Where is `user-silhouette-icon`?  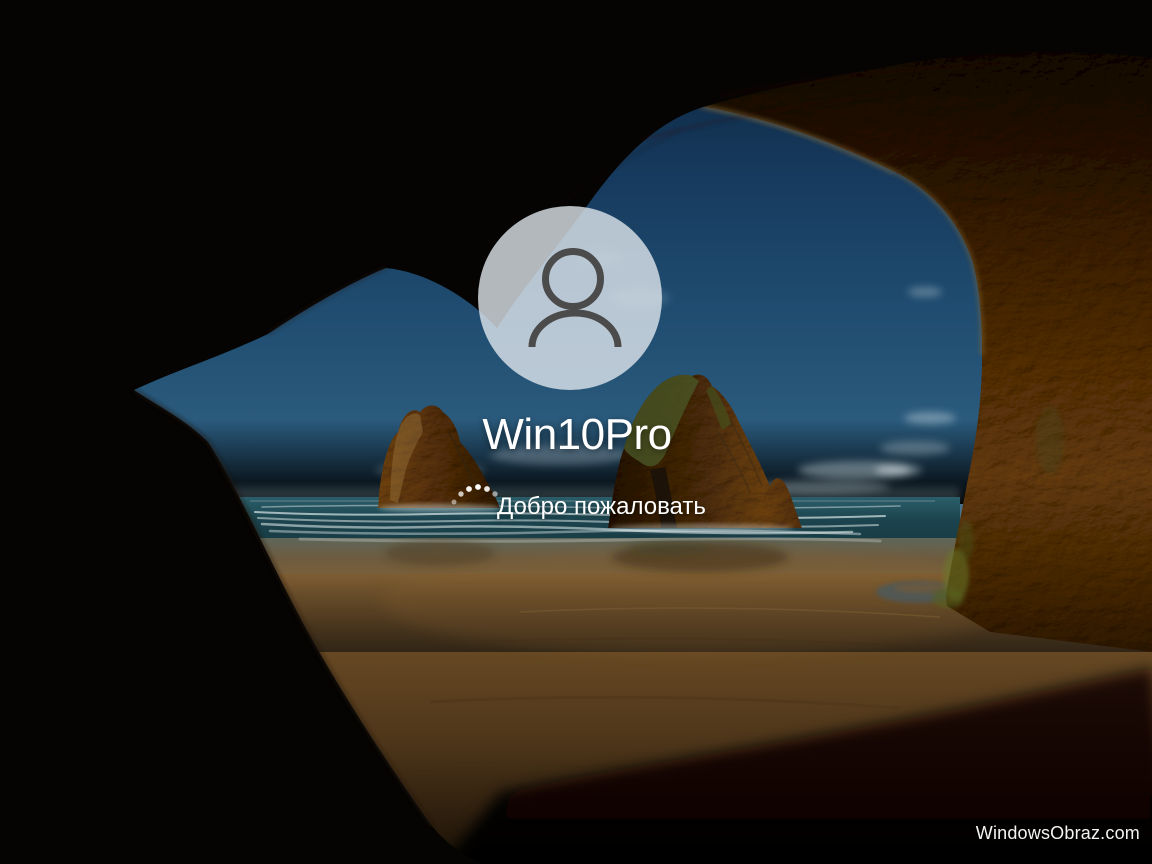 user-silhouette-icon is located at coordinates (575, 298).